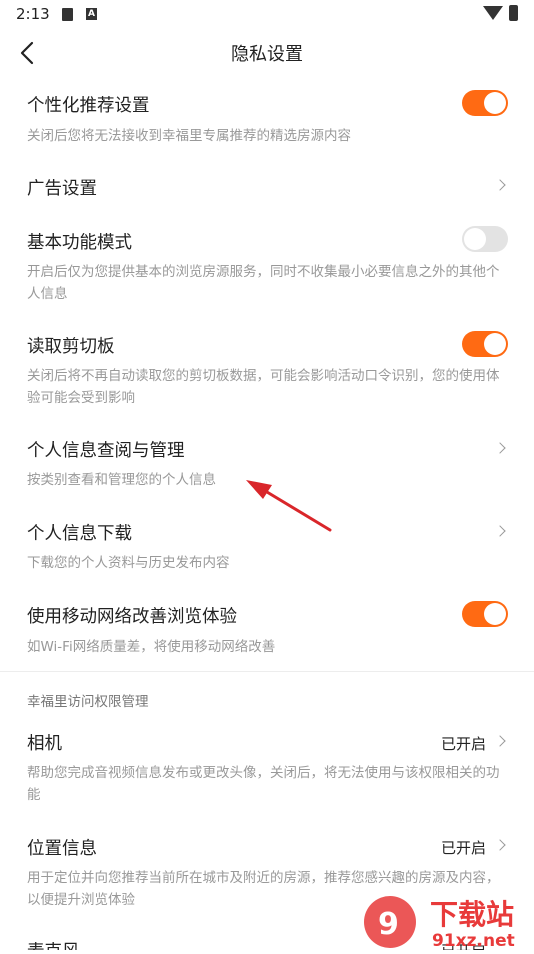  What do you see at coordinates (473, 940) in the screenshot?
I see `watermark-url: 91xz.net` at bounding box center [473, 940].